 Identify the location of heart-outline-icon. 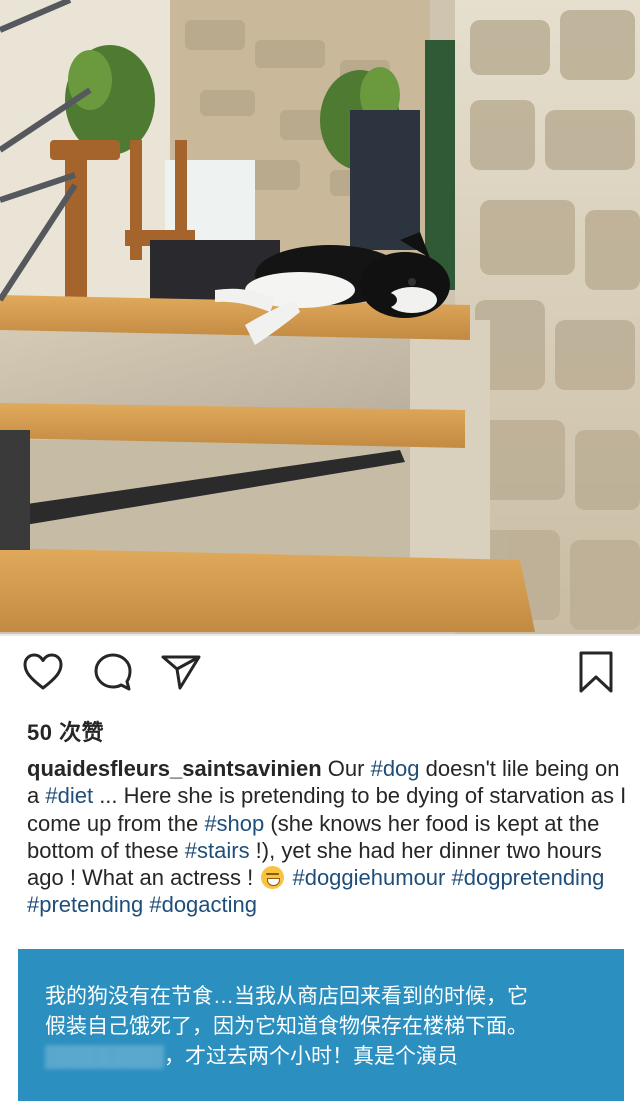
(43, 674).